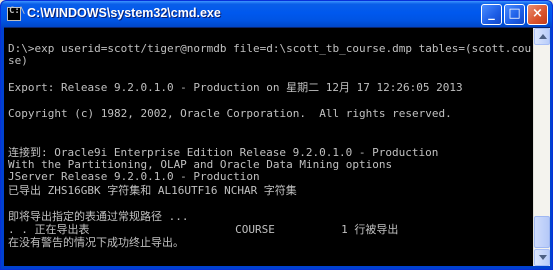  What do you see at coordinates (537, 14) in the screenshot?
I see `close-button: ×` at bounding box center [537, 14].